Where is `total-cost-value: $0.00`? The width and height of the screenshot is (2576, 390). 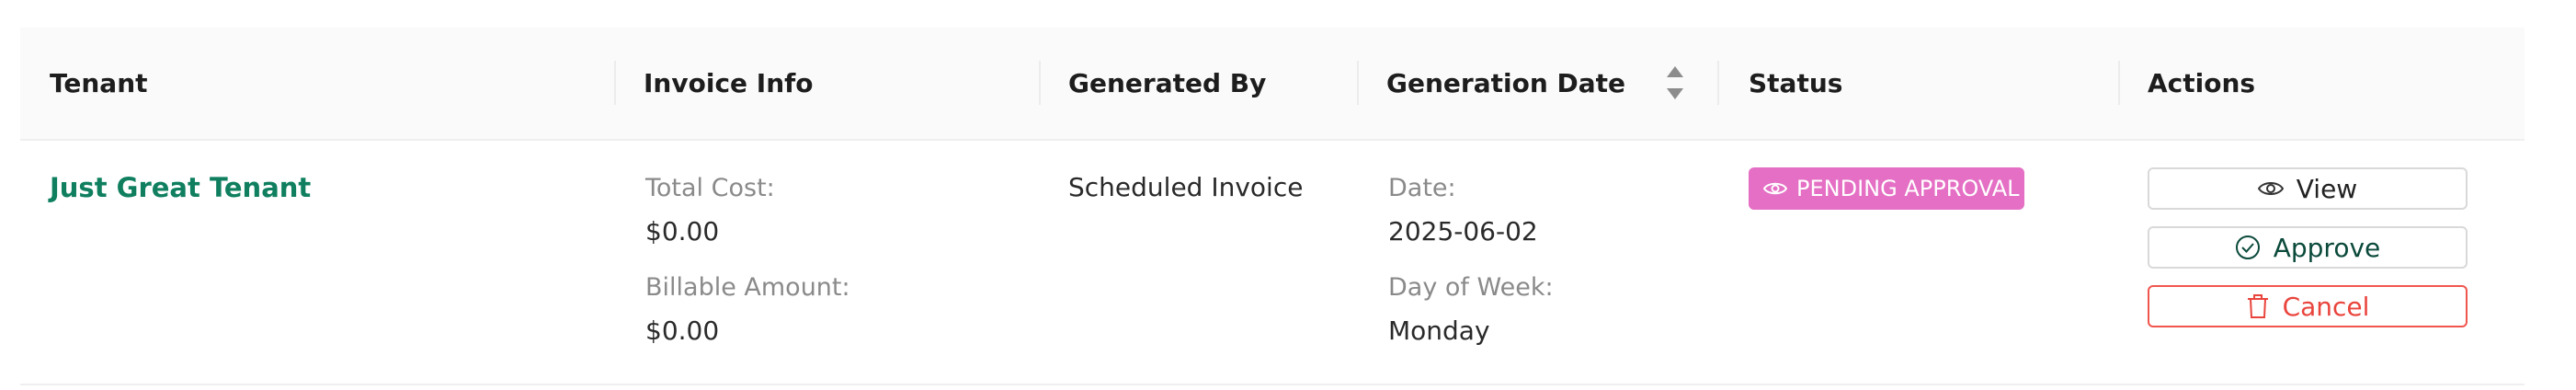
total-cost-value: $0.00 is located at coordinates (682, 231).